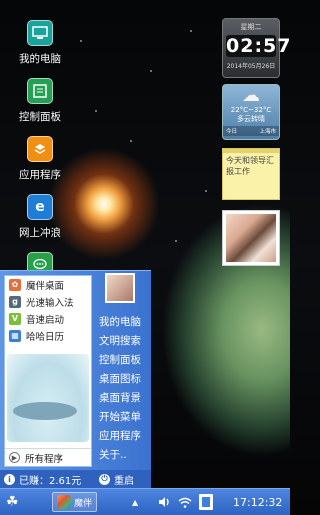  Describe the element at coordinates (9, 479) in the screenshot. I see `info-icon: i` at that location.